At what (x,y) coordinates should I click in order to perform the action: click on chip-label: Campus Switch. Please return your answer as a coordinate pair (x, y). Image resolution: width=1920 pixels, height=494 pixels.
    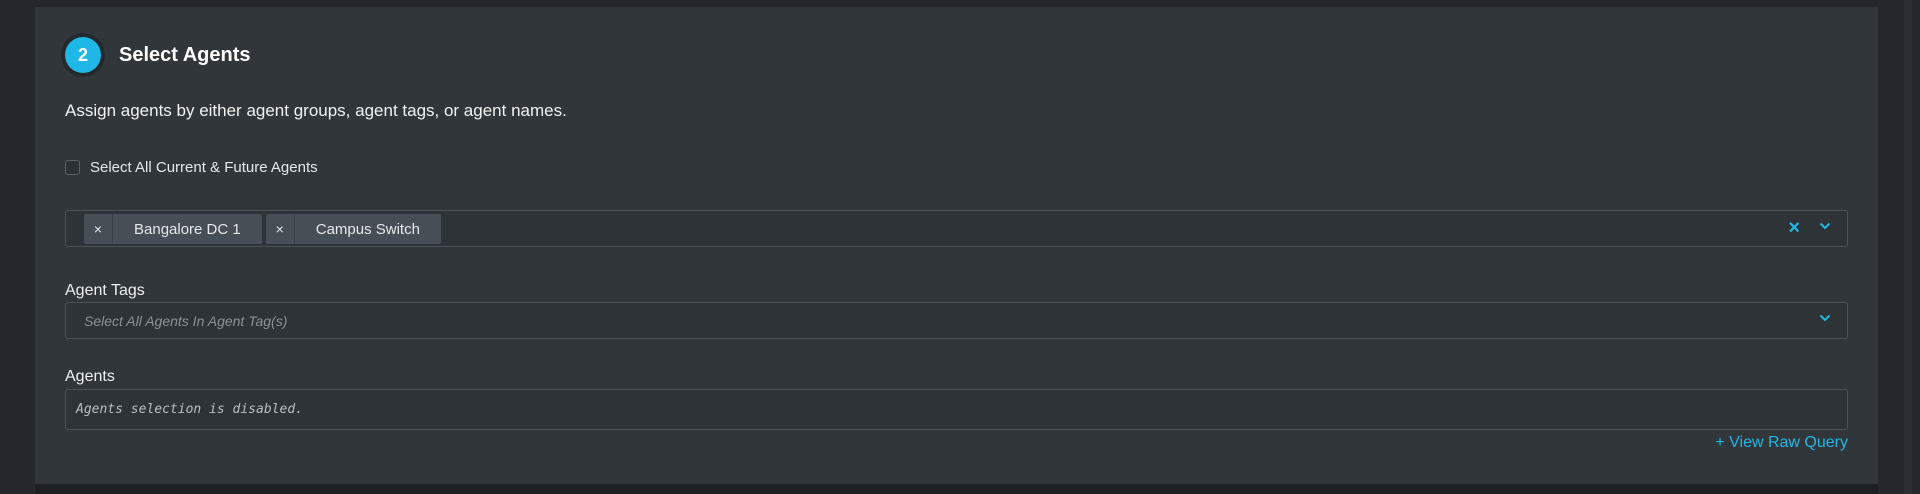
    Looking at the image, I should click on (367, 229).